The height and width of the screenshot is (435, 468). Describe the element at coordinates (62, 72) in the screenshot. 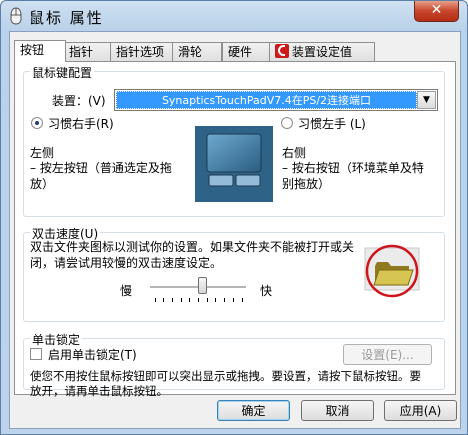

I see `button-config-legend: 鼠标键配置` at that location.